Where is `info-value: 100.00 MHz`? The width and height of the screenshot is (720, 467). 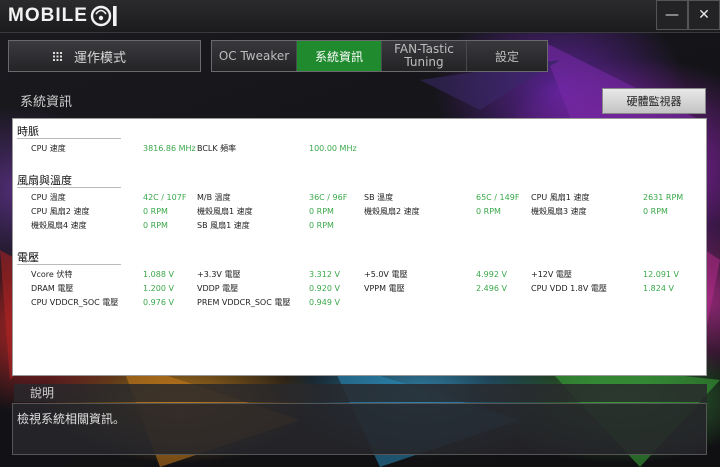 info-value: 100.00 MHz is located at coordinates (333, 148).